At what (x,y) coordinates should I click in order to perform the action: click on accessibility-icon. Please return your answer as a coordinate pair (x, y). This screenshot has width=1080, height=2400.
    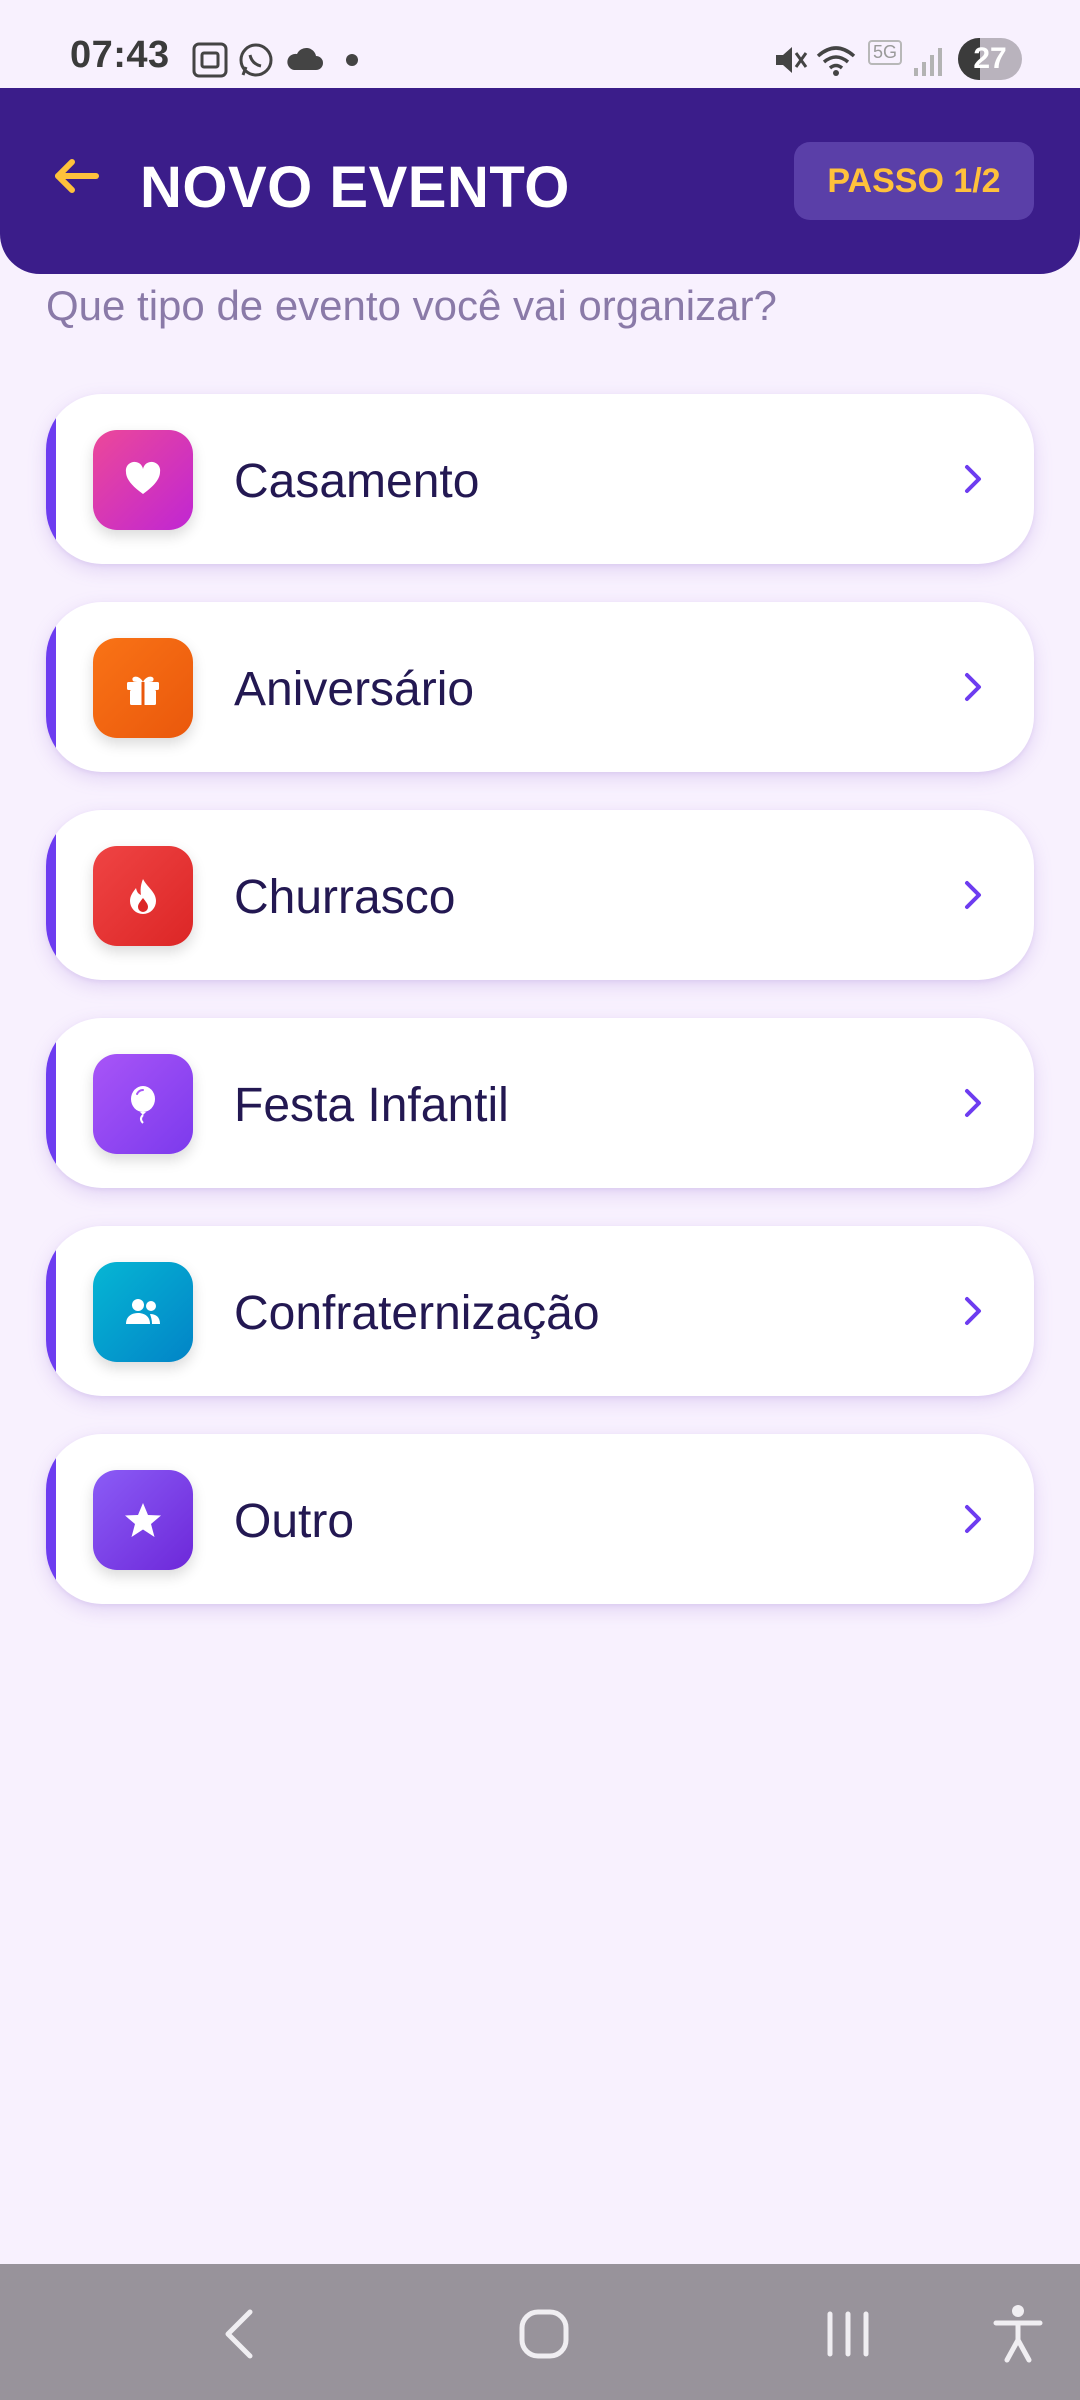
    Looking at the image, I should click on (1018, 2334).